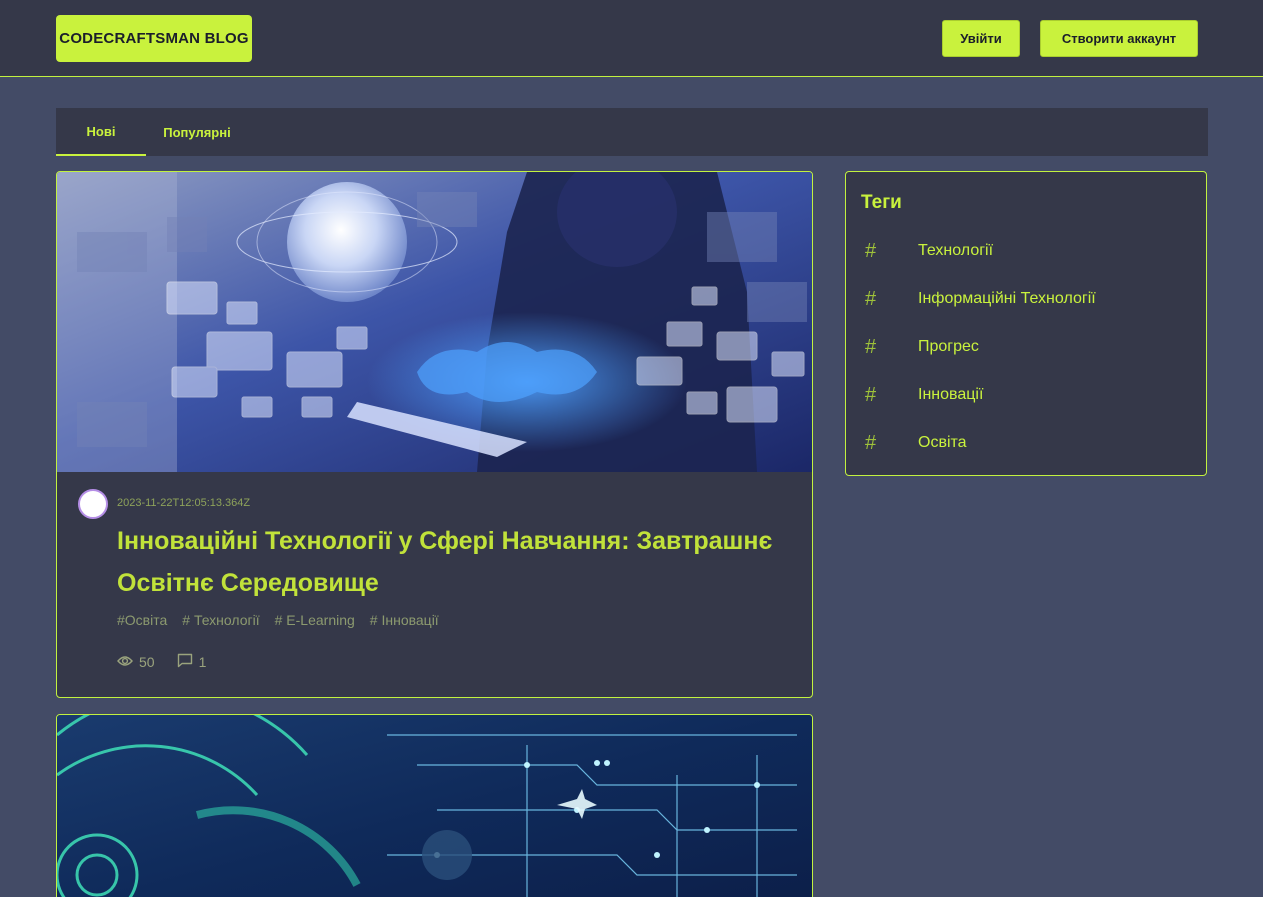 Image resolution: width=1263 pixels, height=897 pixels. I want to click on sidebar-tag-item: # Освіта, so click(1026, 443).